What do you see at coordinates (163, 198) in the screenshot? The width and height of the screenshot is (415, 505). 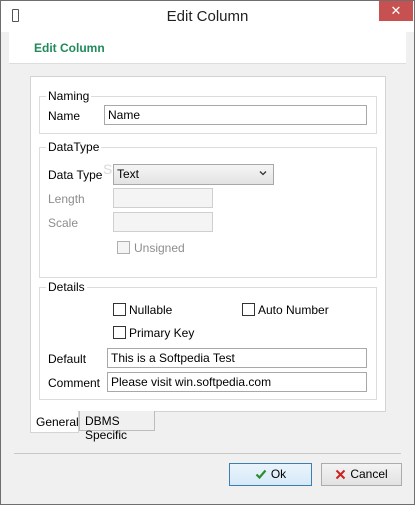 I see `length-input` at bounding box center [163, 198].